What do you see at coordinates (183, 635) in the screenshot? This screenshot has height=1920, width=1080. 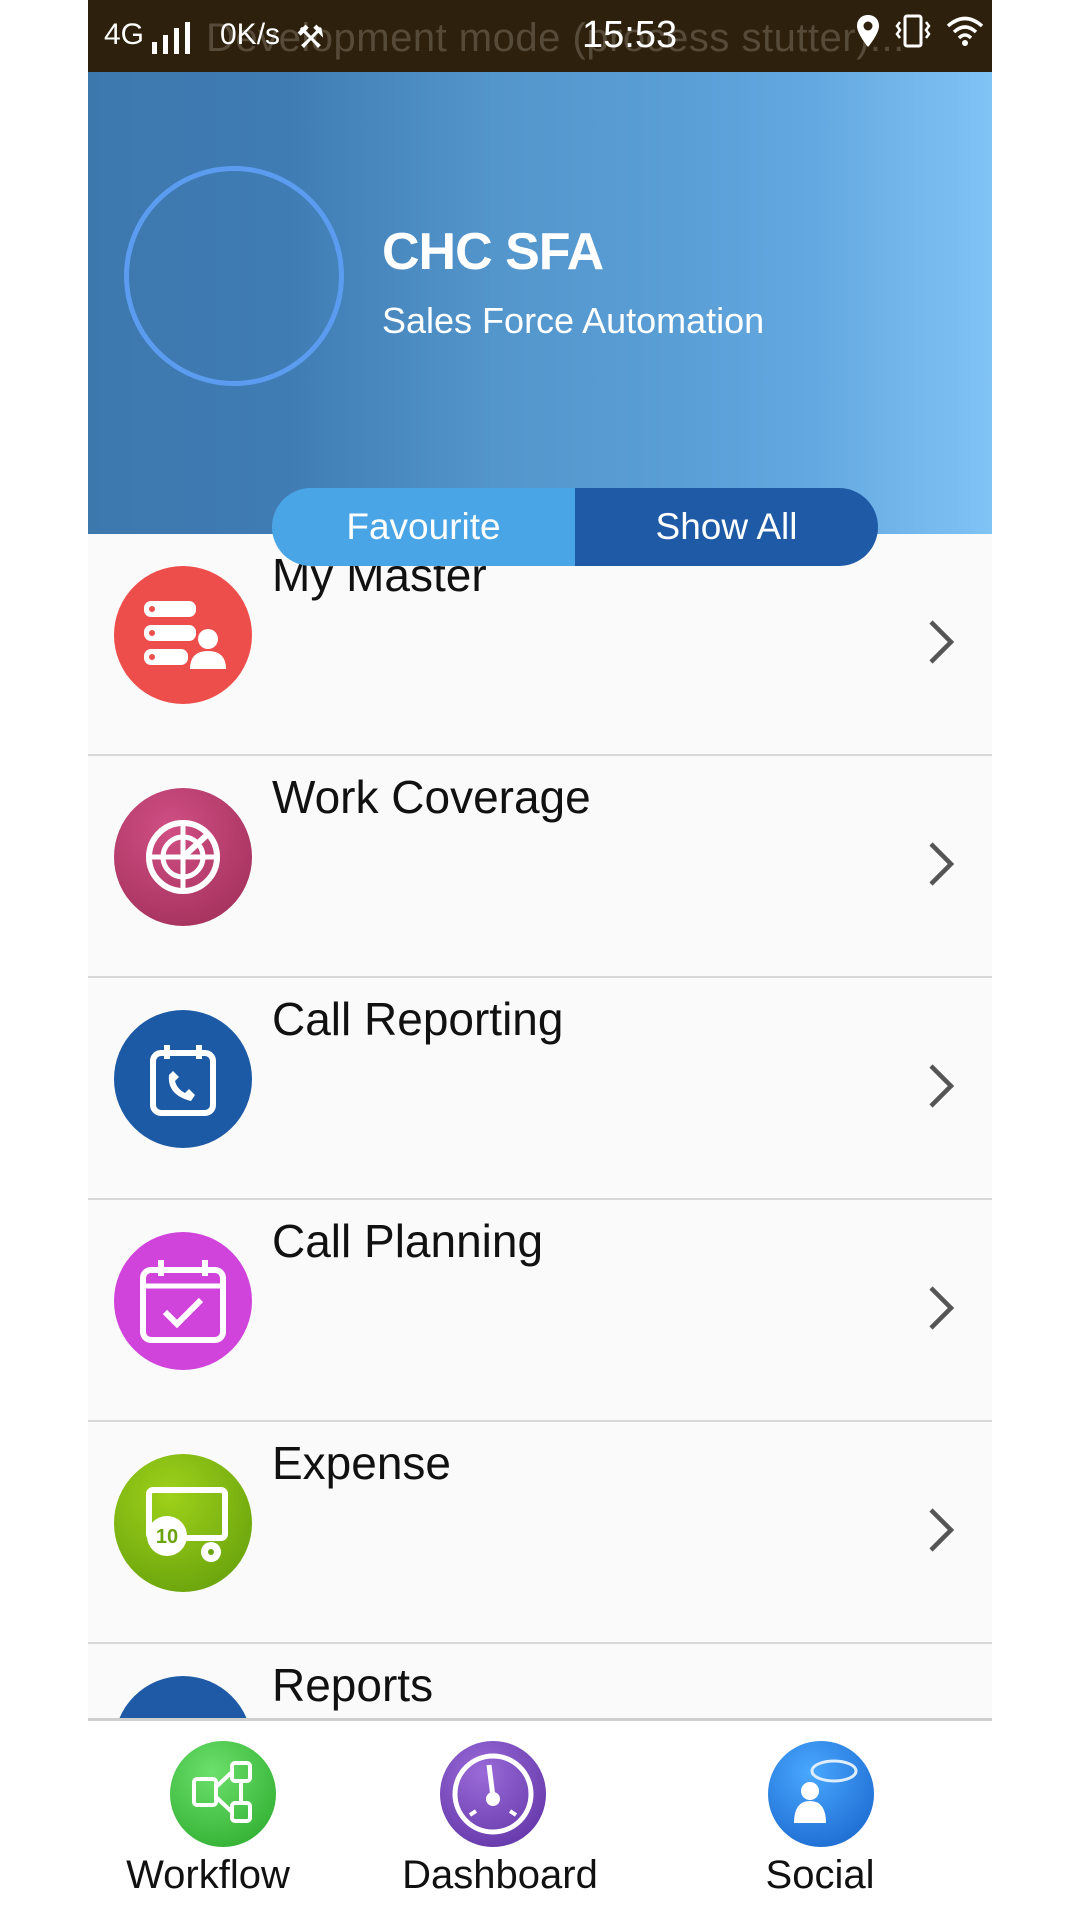 I see `server-user-icon` at bounding box center [183, 635].